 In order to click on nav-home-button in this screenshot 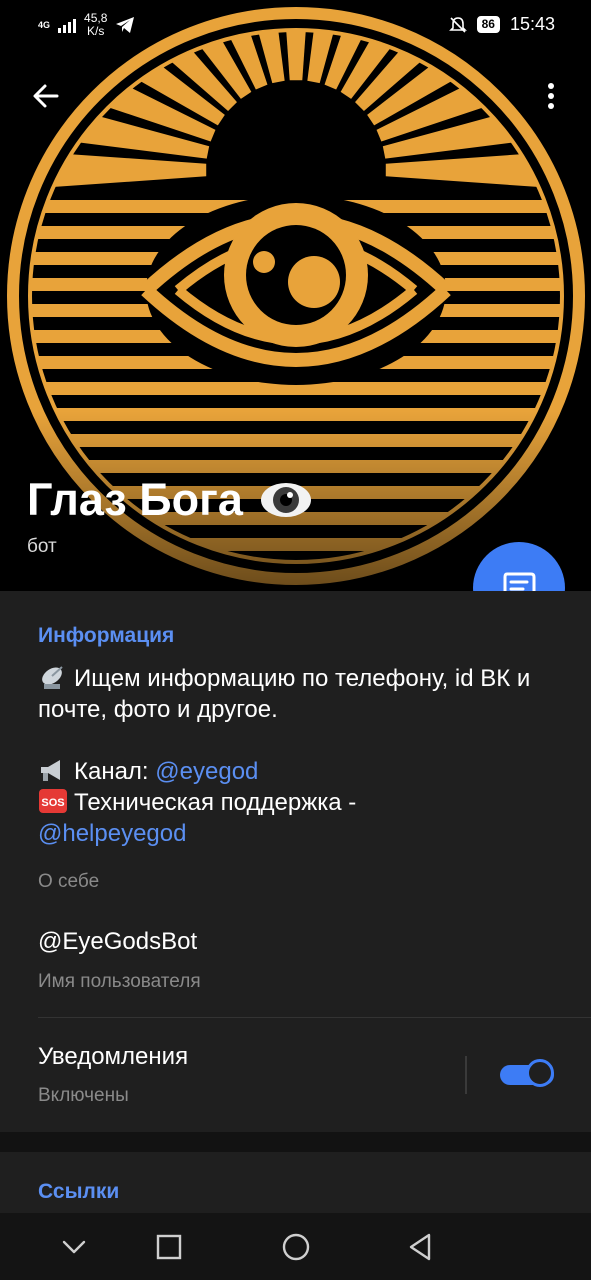, I will do `click(296, 1247)`.